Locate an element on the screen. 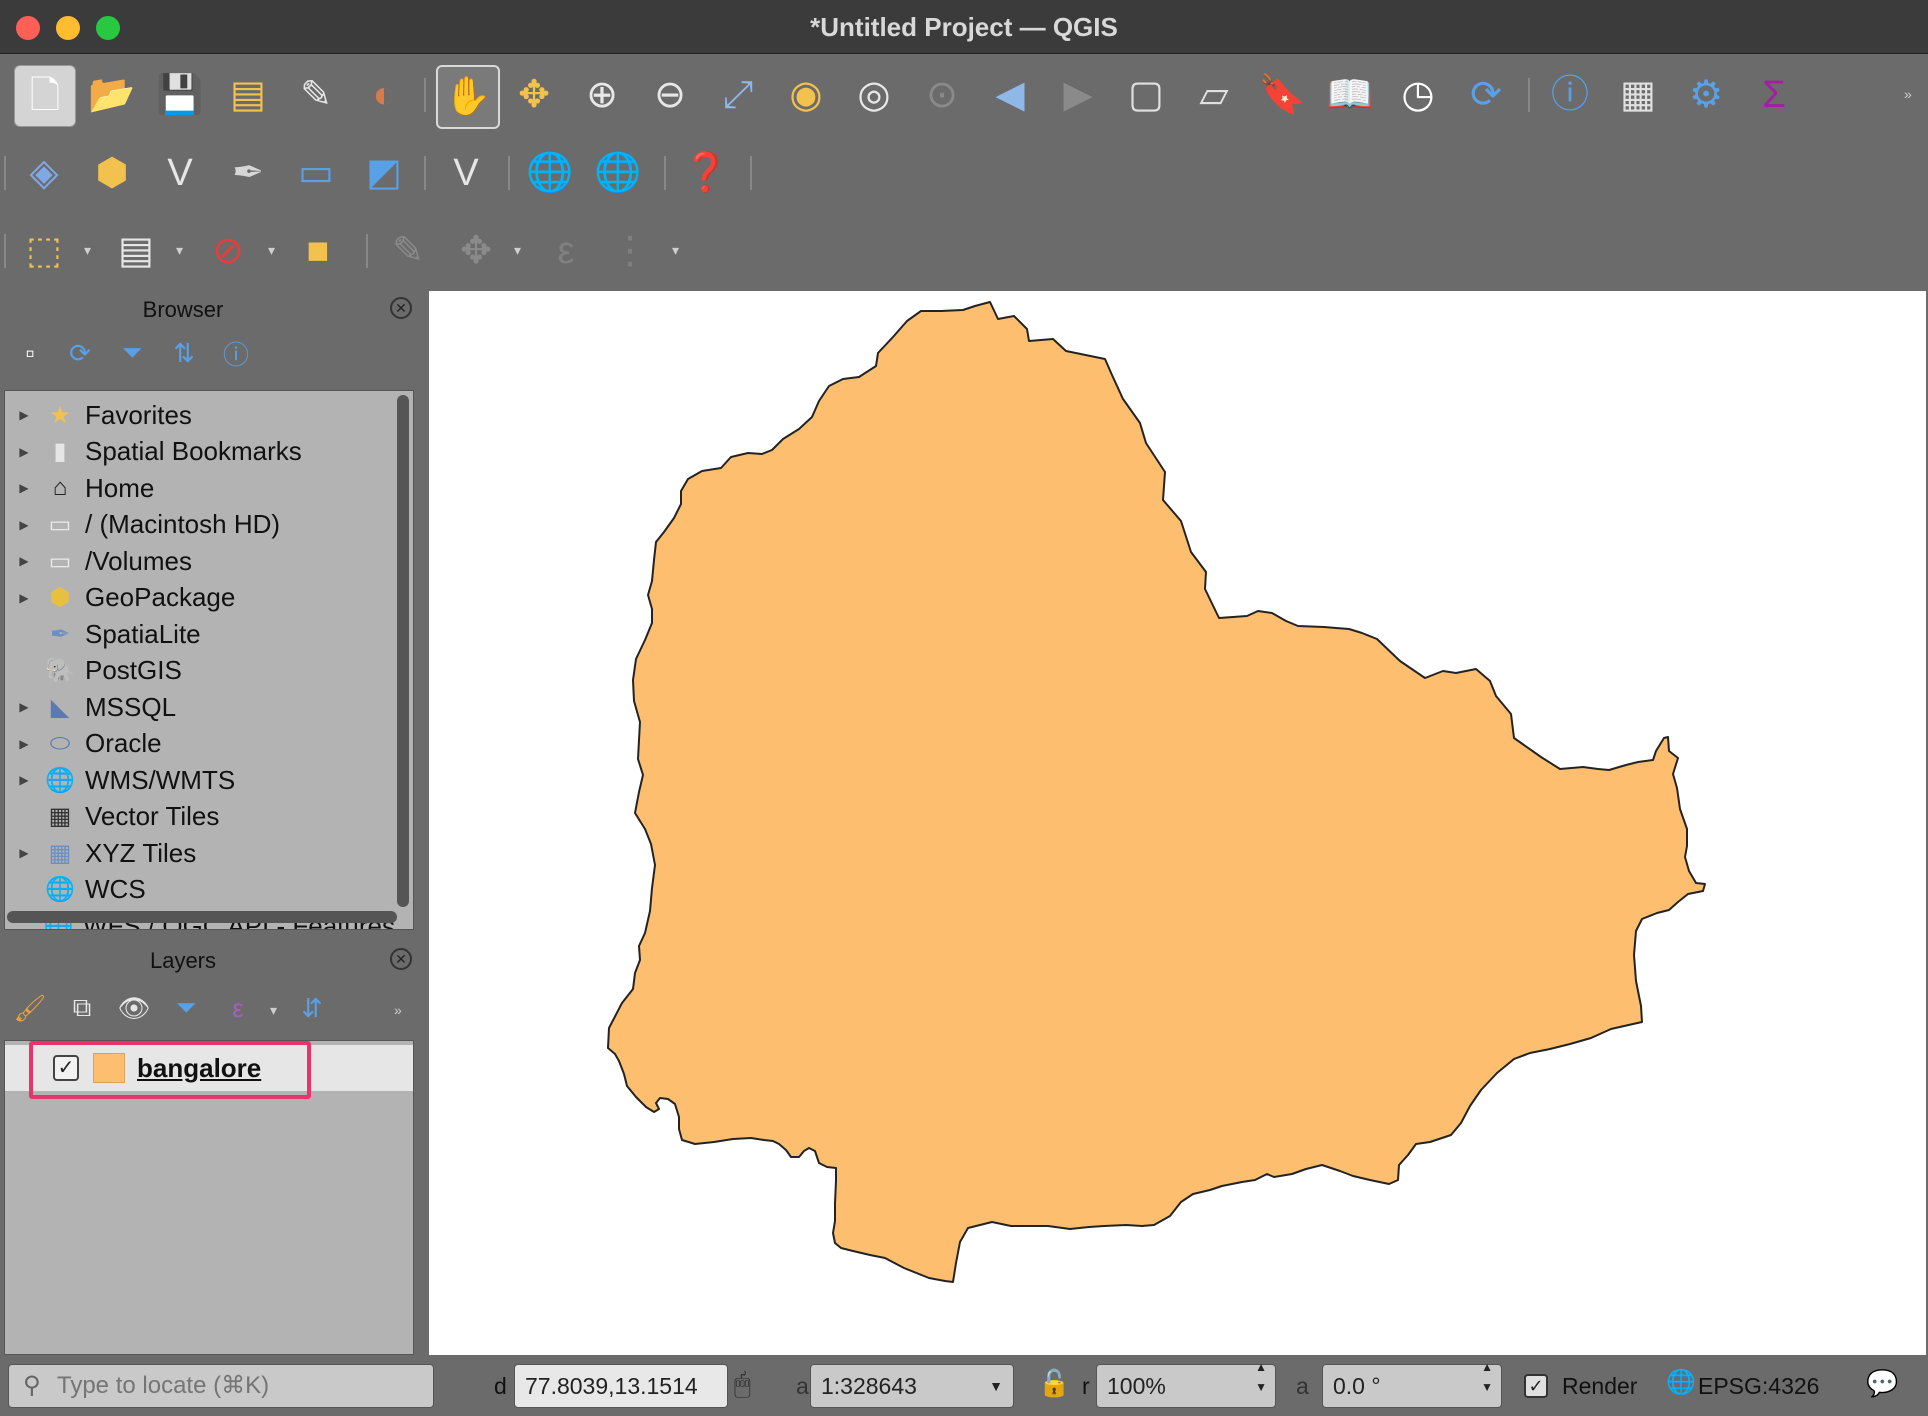 The image size is (1928, 1416). new-geopackage-icon: ⬢ is located at coordinates (112, 173).